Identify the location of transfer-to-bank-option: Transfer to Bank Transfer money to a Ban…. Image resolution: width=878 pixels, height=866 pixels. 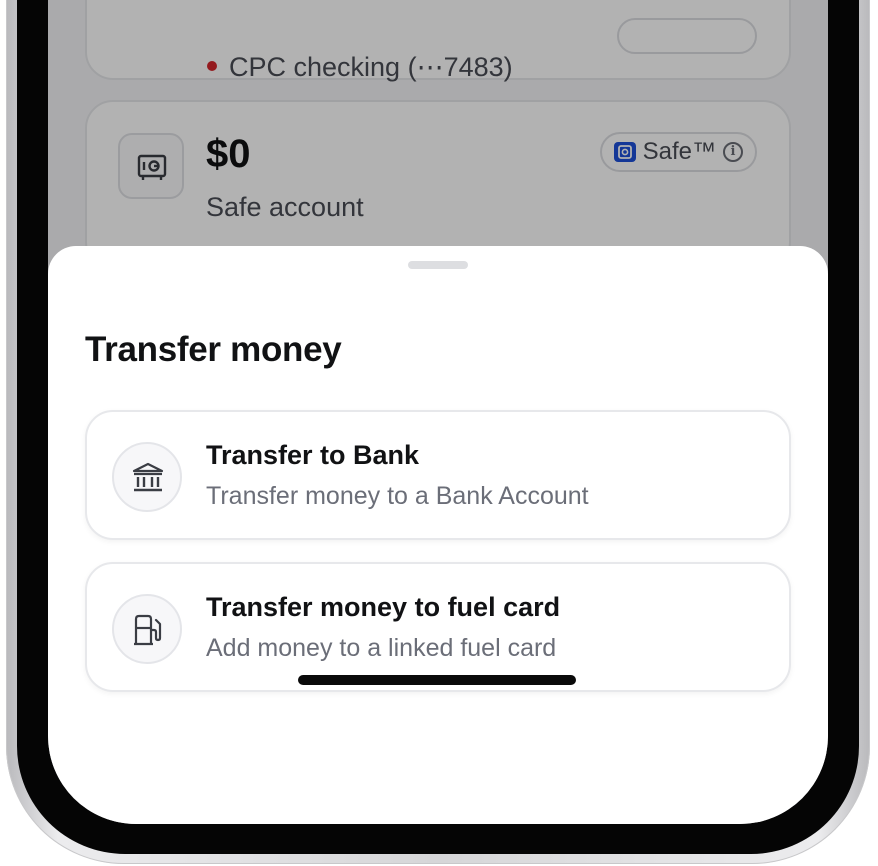
(438, 475).